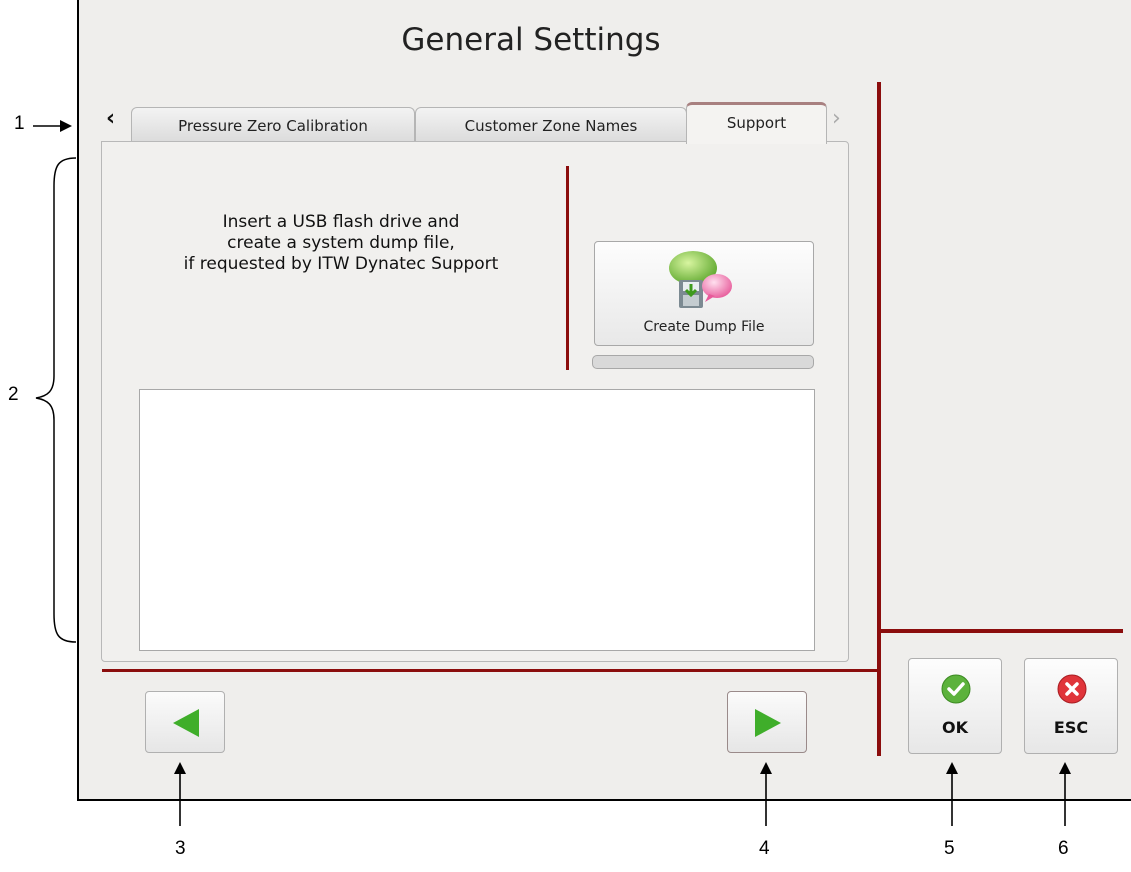  I want to click on vertical-divider, so click(879, 419).